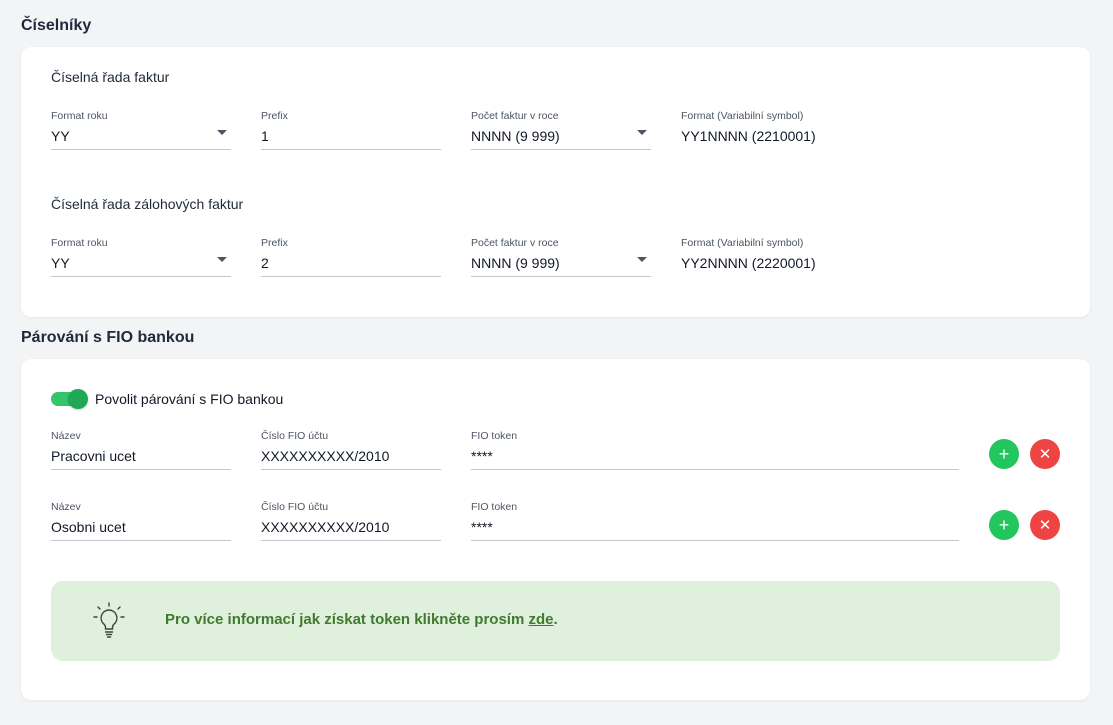  Describe the element at coordinates (189, 399) in the screenshot. I see `fio-pairing-toggle-label: Povolit párování s FIO bankou` at that location.